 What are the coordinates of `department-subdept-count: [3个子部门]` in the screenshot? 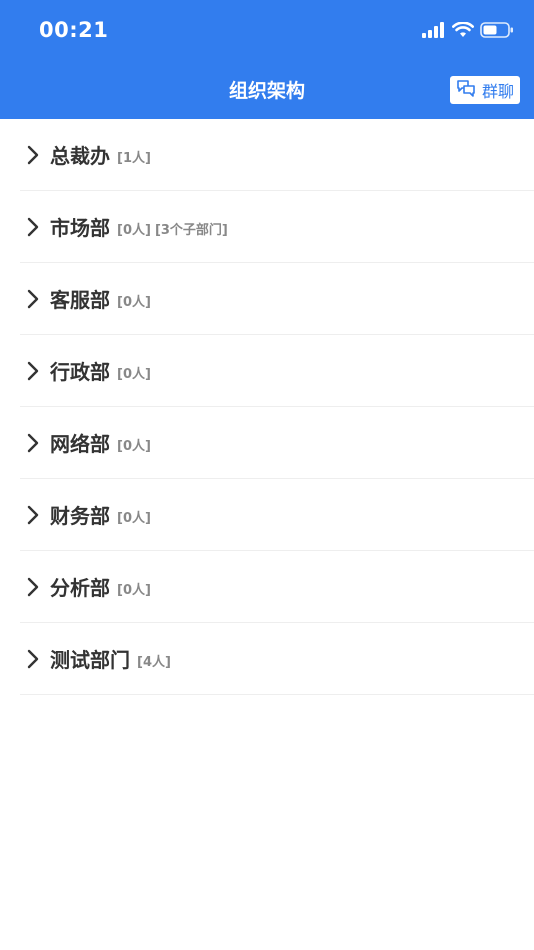 It's located at (191, 230).